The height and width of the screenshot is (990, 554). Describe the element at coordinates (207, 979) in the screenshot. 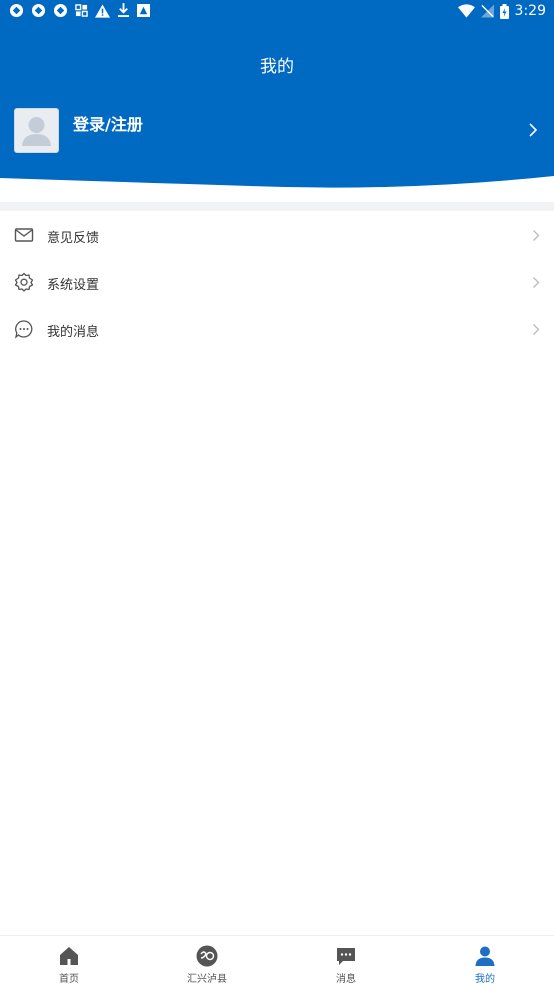

I see `tab-label: 汇兴泸县` at that location.